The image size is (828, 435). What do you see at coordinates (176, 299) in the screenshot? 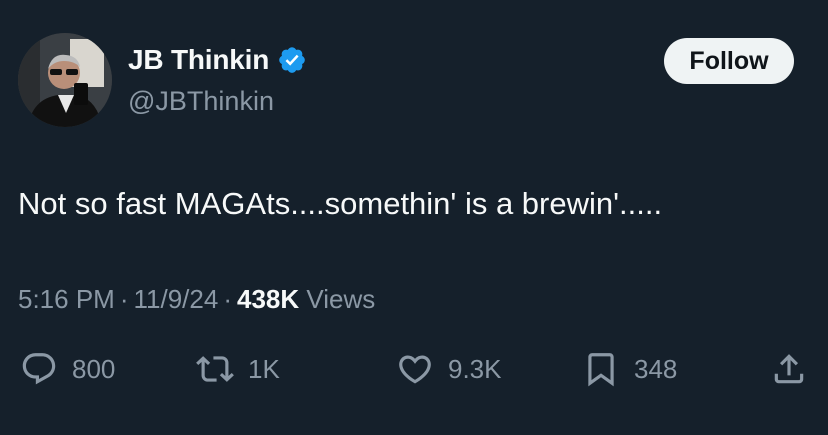
I see `tweet-date: 11/9/24` at bounding box center [176, 299].